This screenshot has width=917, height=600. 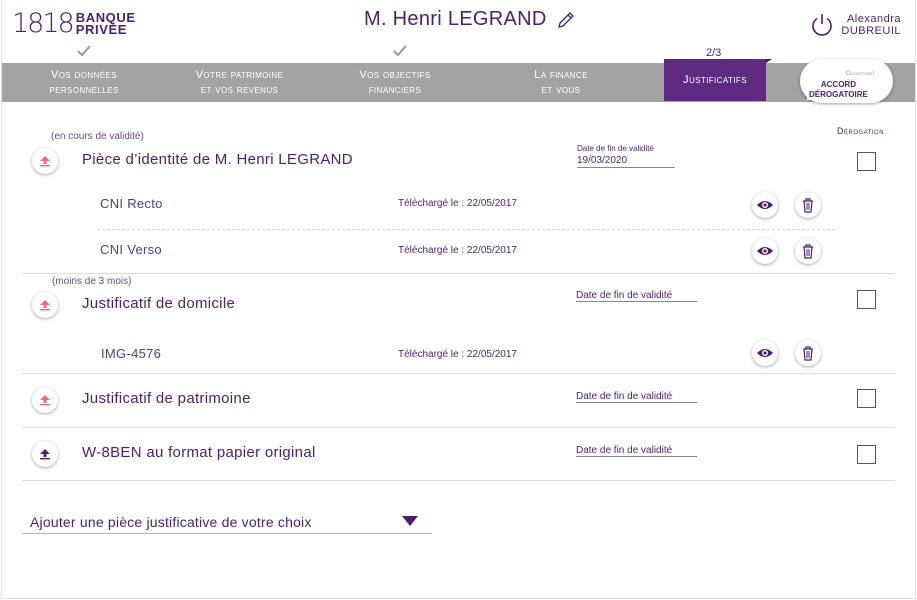 I want to click on user-menu: Alexandra DUBREUIL, so click(x=855, y=25).